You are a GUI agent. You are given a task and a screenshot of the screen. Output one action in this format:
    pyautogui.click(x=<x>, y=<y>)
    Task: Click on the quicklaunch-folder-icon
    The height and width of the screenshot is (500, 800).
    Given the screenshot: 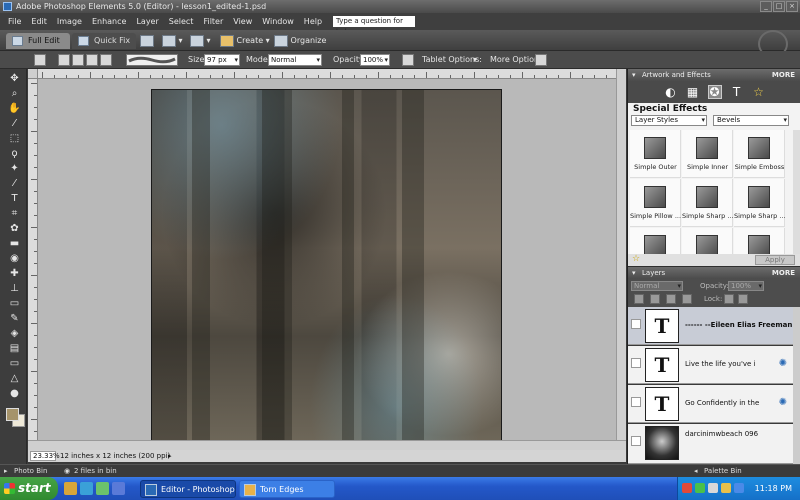 What is the action you would take?
    pyautogui.click(x=70, y=488)
    